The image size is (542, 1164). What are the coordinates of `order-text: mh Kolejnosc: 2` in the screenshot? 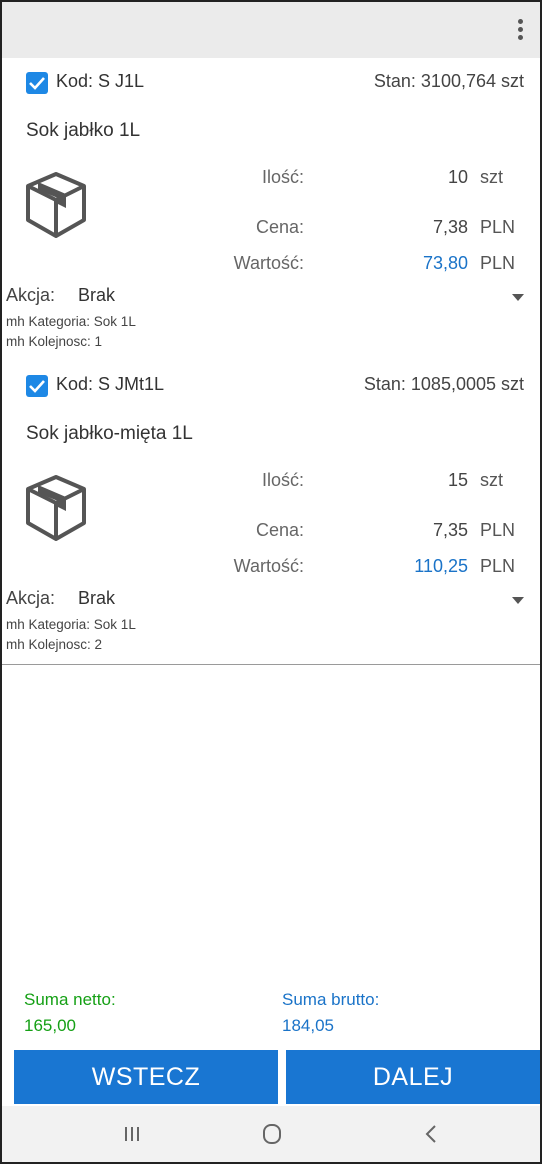 It's located at (54, 644).